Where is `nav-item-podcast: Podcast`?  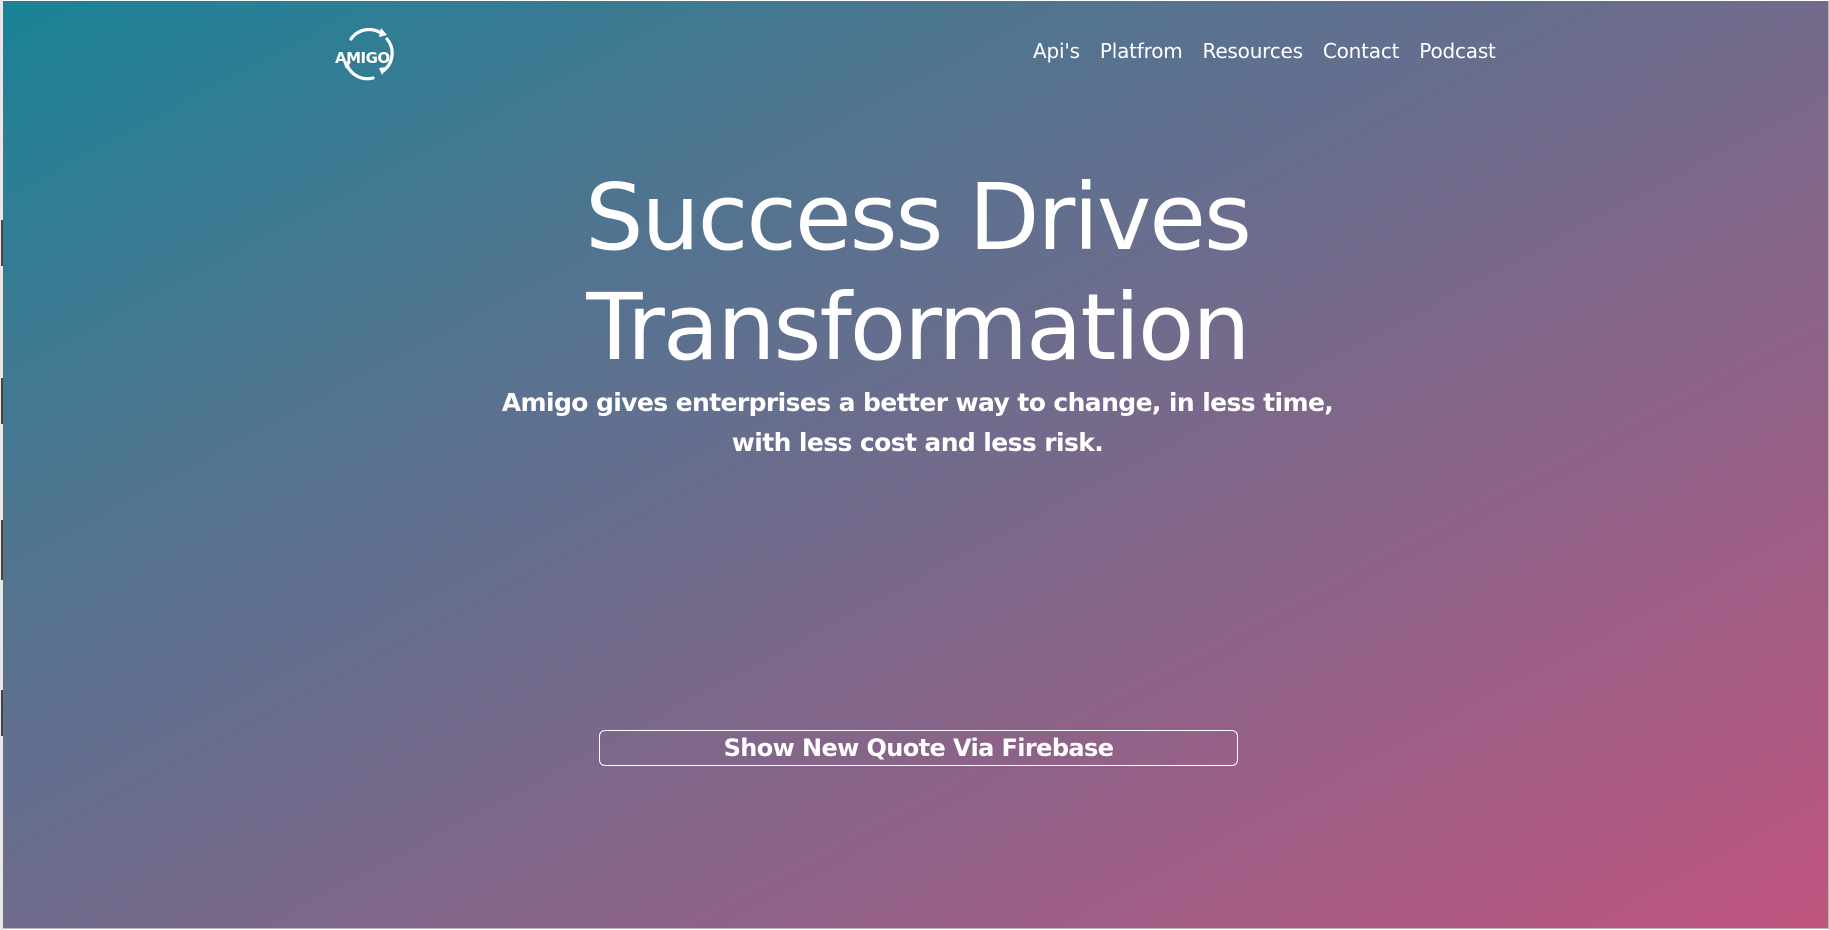 nav-item-podcast: Podcast is located at coordinates (1457, 51).